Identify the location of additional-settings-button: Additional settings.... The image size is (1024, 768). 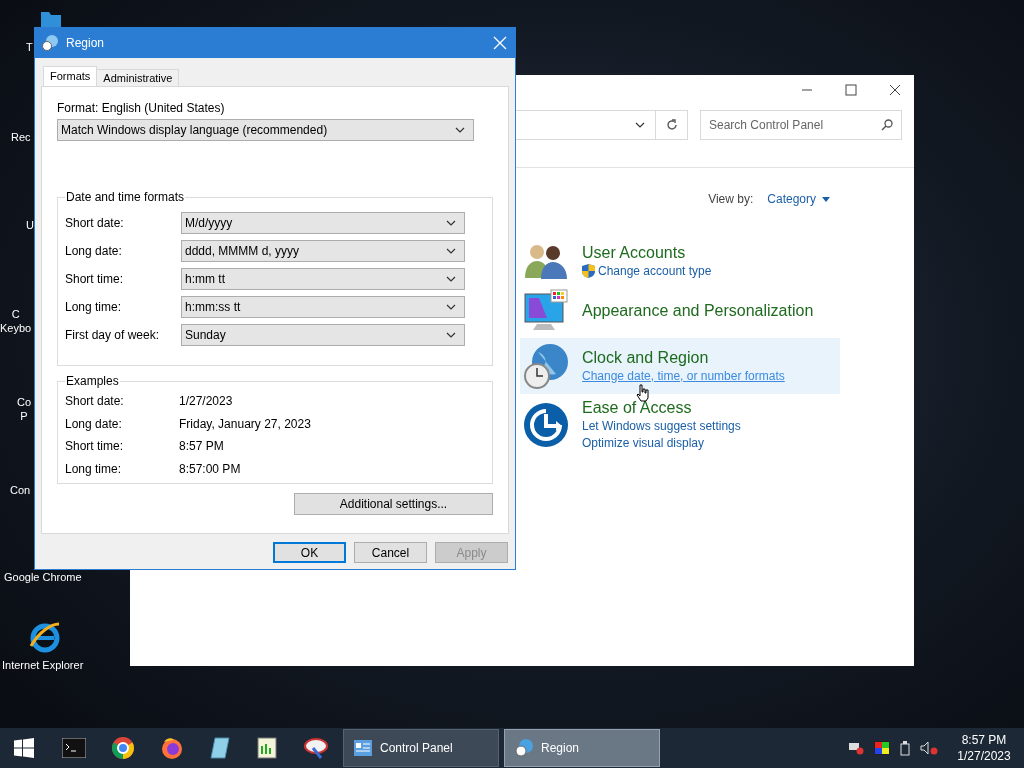
(393, 504).